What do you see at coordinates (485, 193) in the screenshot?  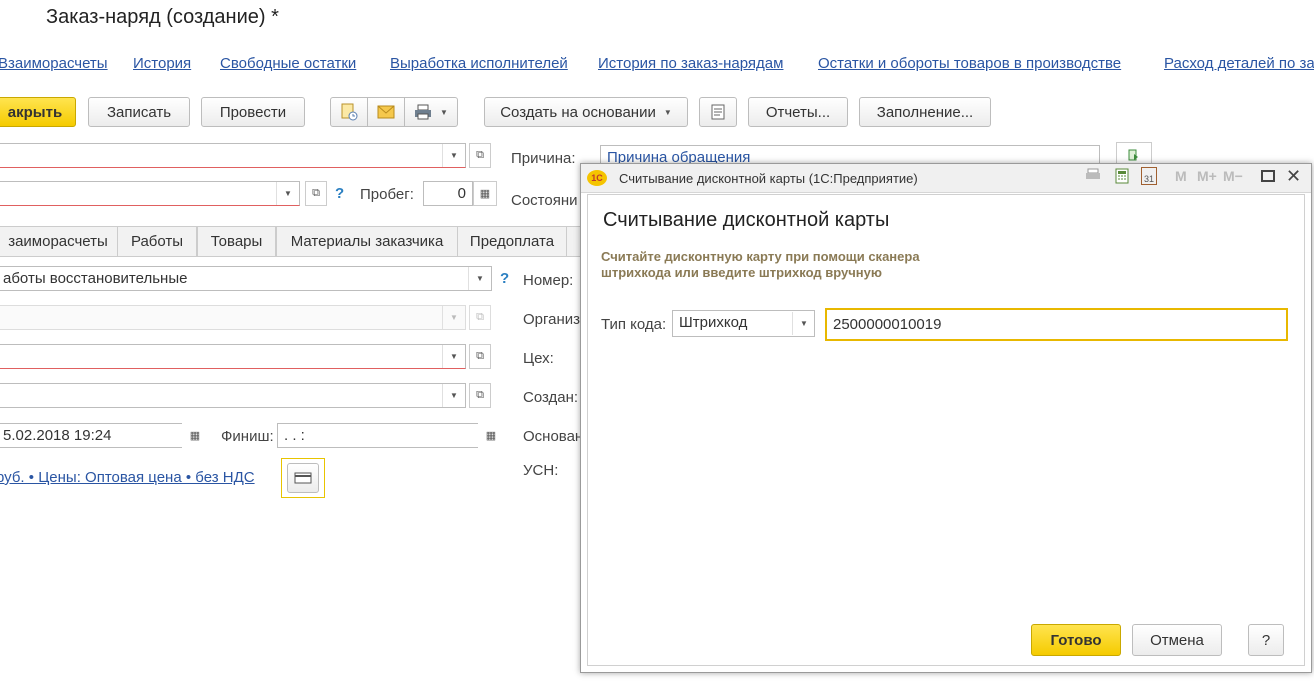 I see `calculator-icon: ▦` at bounding box center [485, 193].